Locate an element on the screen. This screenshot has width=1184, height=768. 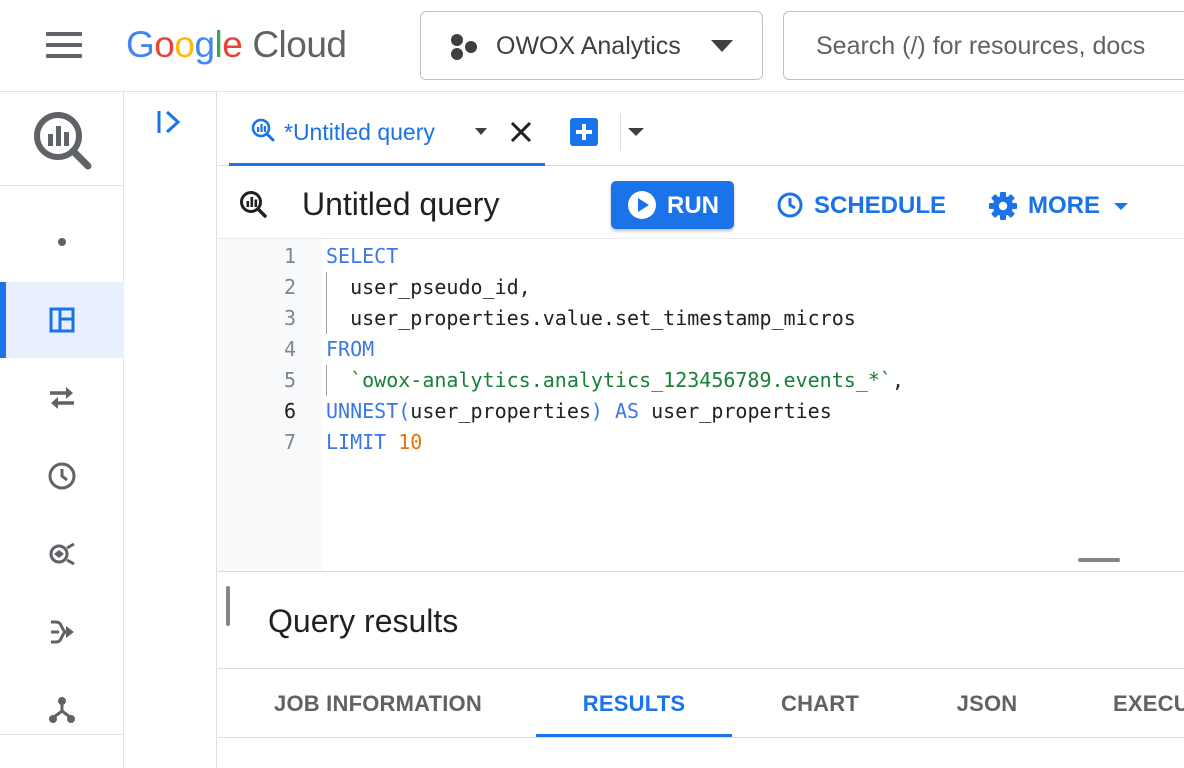
sql-keyword: LIMIT is located at coordinates (356, 442).